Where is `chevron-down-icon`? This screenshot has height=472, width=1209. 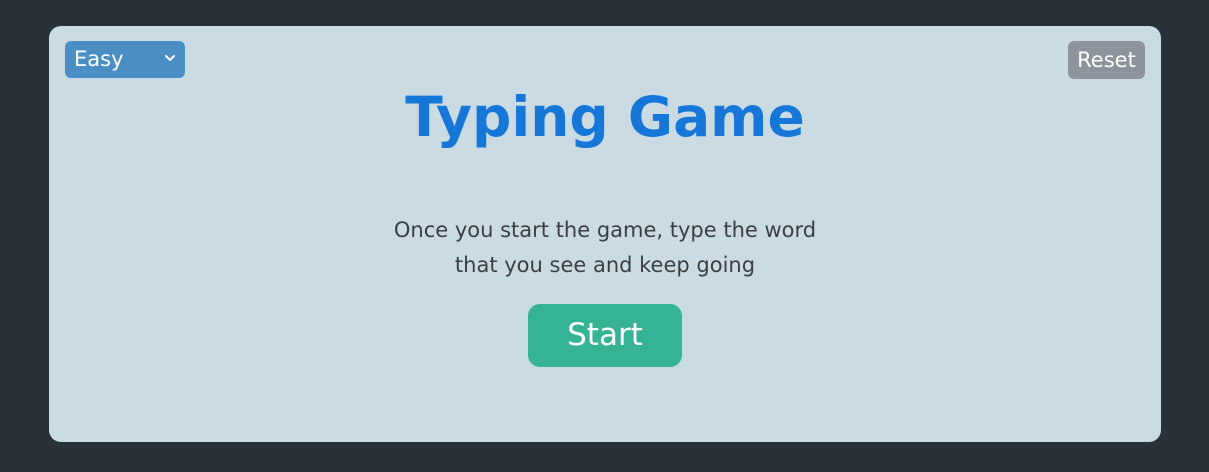 chevron-down-icon is located at coordinates (170, 59).